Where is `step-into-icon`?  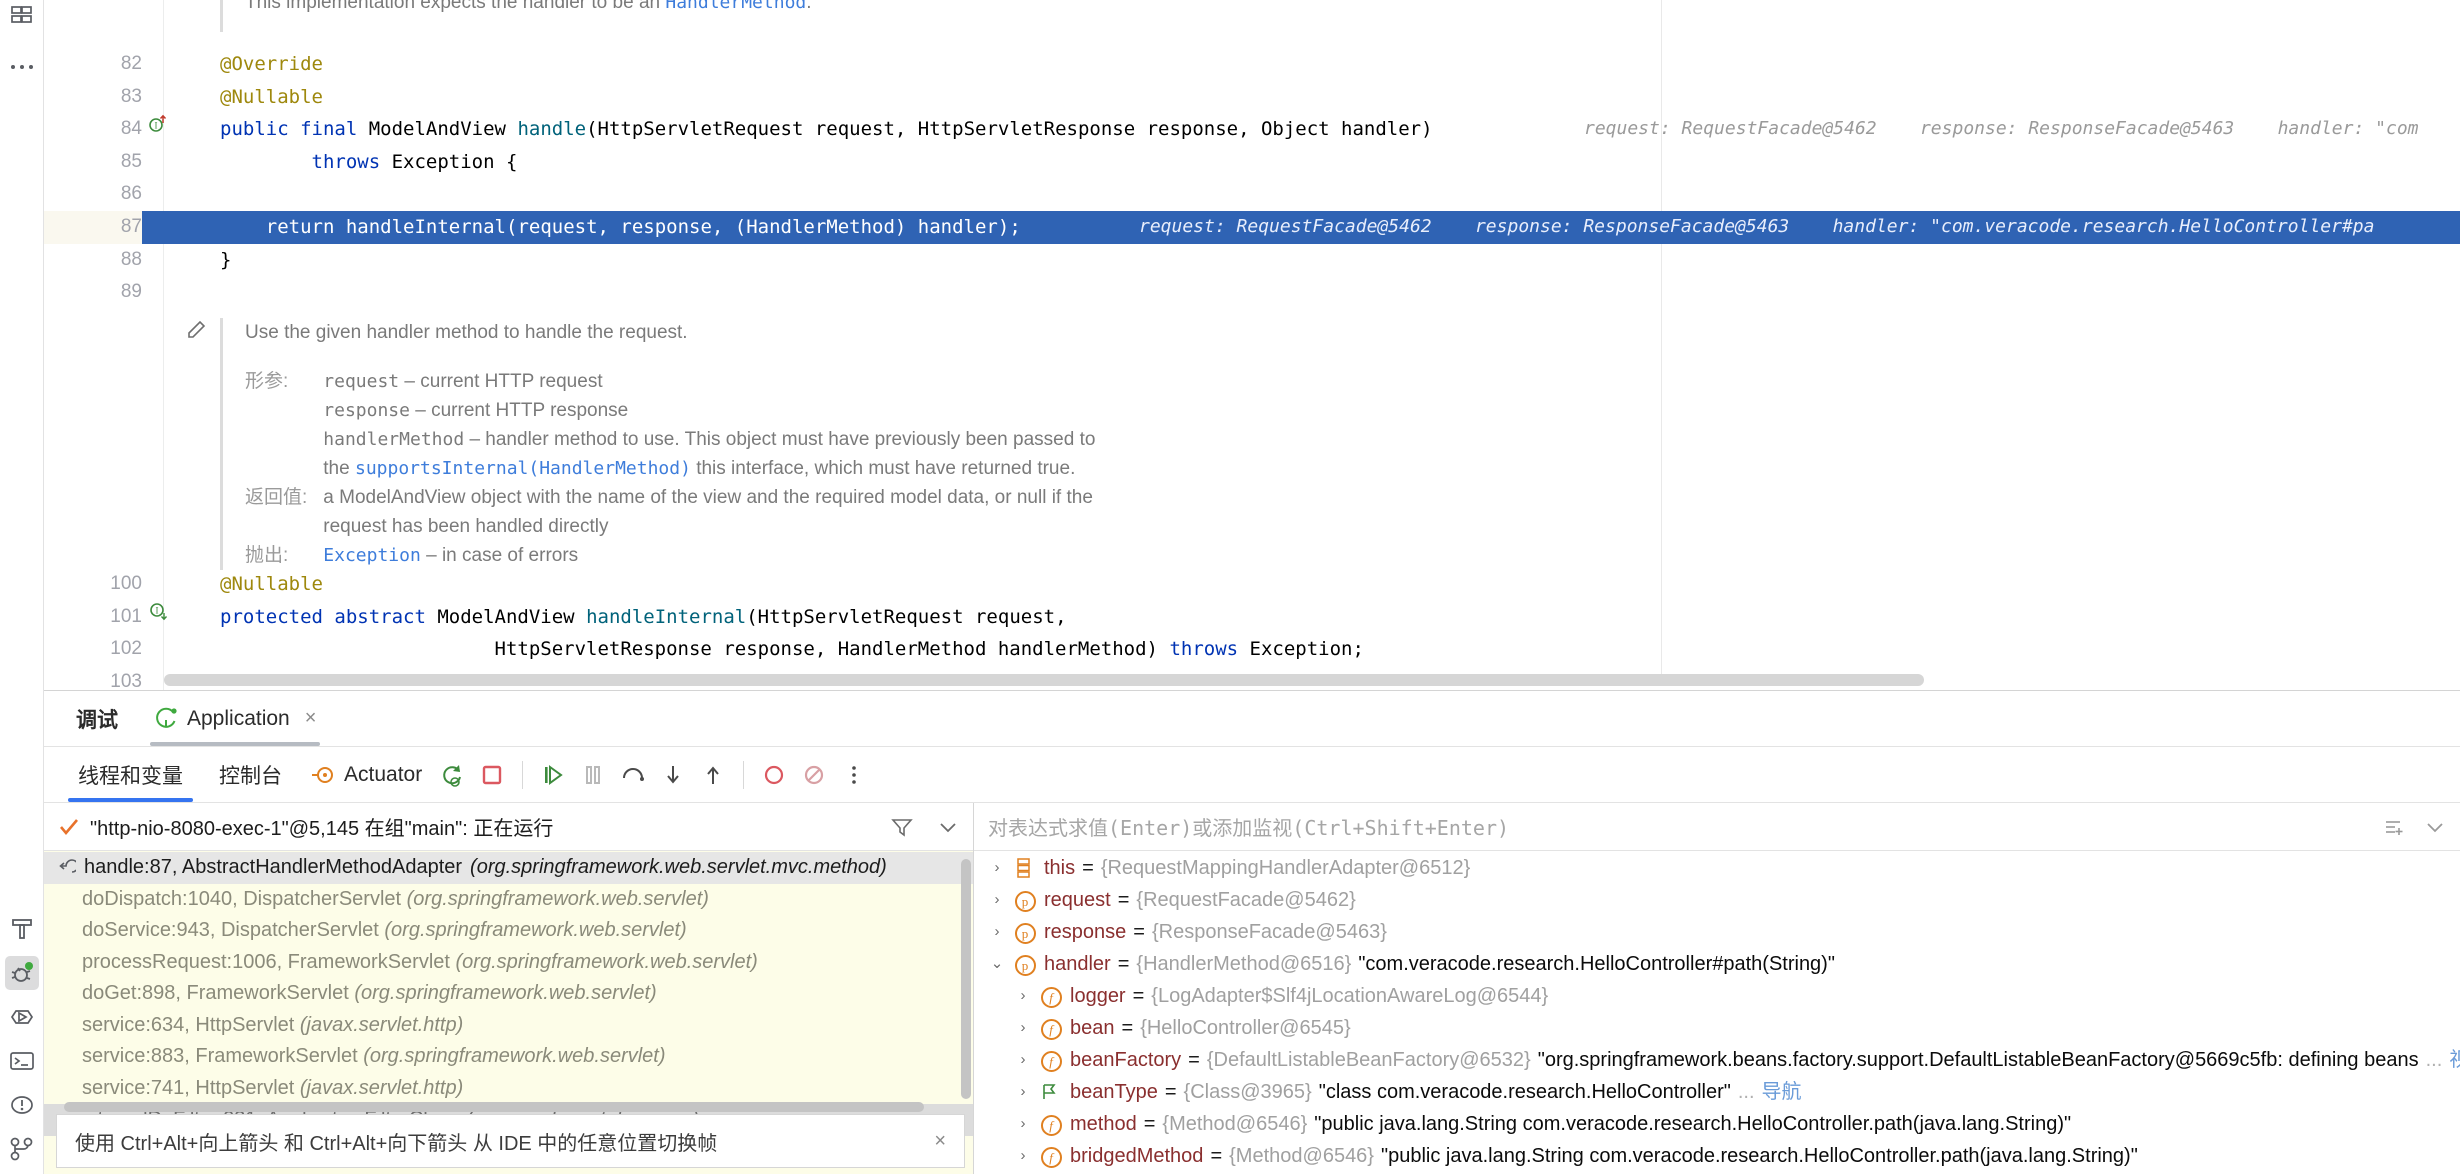 step-into-icon is located at coordinates (673, 775).